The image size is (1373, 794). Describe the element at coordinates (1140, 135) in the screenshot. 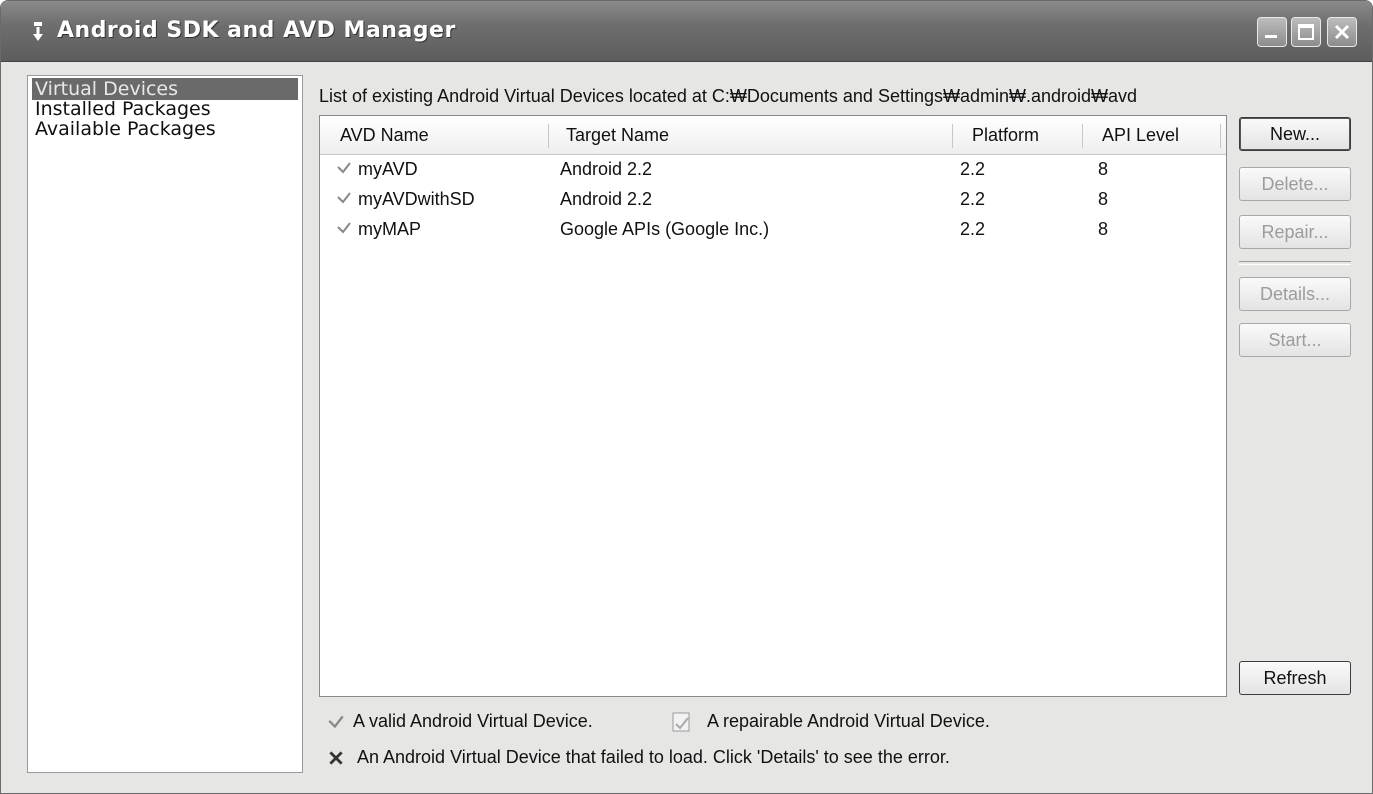

I see `column-header-api-level: API Level` at that location.